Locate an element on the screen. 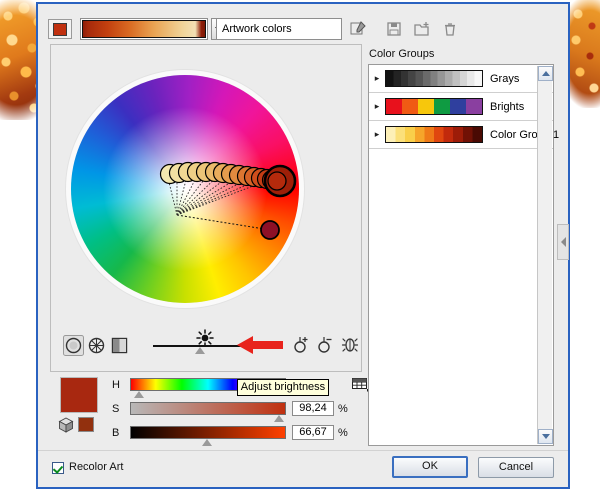  scroll-down-arrow is located at coordinates (545, 436).